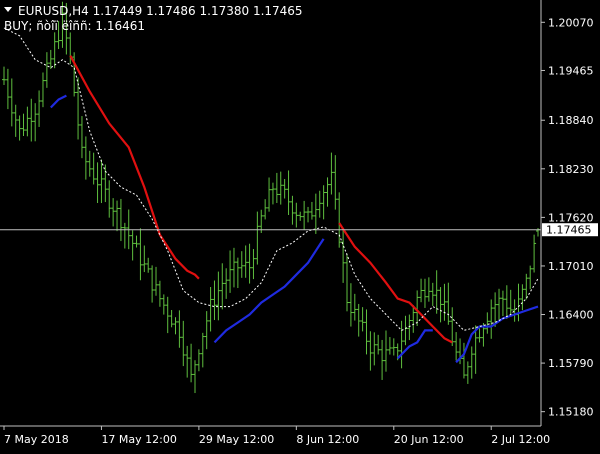 This screenshot has width=600, height=454. I want to click on y-tick-label: 1.18230, so click(571, 169).